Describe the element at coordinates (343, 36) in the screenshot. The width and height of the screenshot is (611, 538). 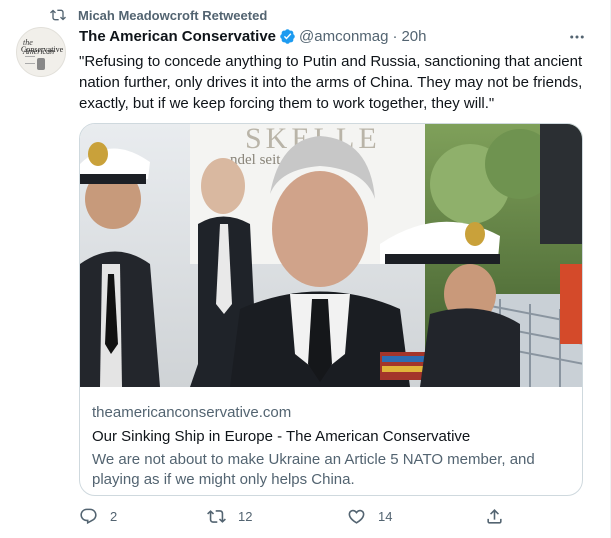
I see `author-handle: @amconmag` at that location.